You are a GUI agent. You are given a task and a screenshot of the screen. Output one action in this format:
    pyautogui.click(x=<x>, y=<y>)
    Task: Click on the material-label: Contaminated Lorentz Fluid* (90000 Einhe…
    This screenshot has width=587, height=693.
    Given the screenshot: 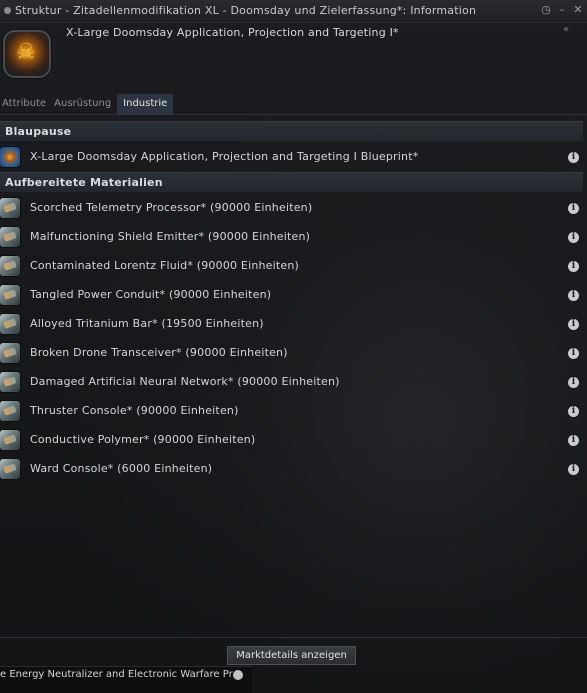 What is the action you would take?
    pyautogui.click(x=165, y=265)
    